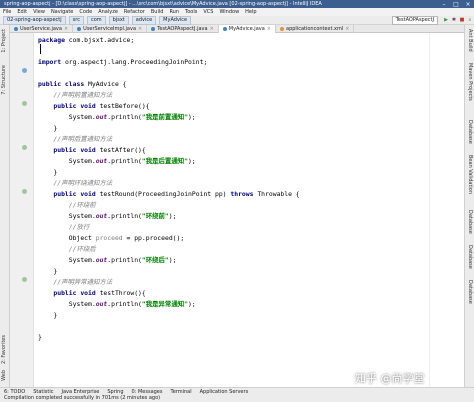 The width and height of the screenshot is (474, 402). Describe the element at coordinates (5, 206) in the screenshot. I see `left-tool-strip: 1: Project 7: Structure 2: Favorites Web` at that location.